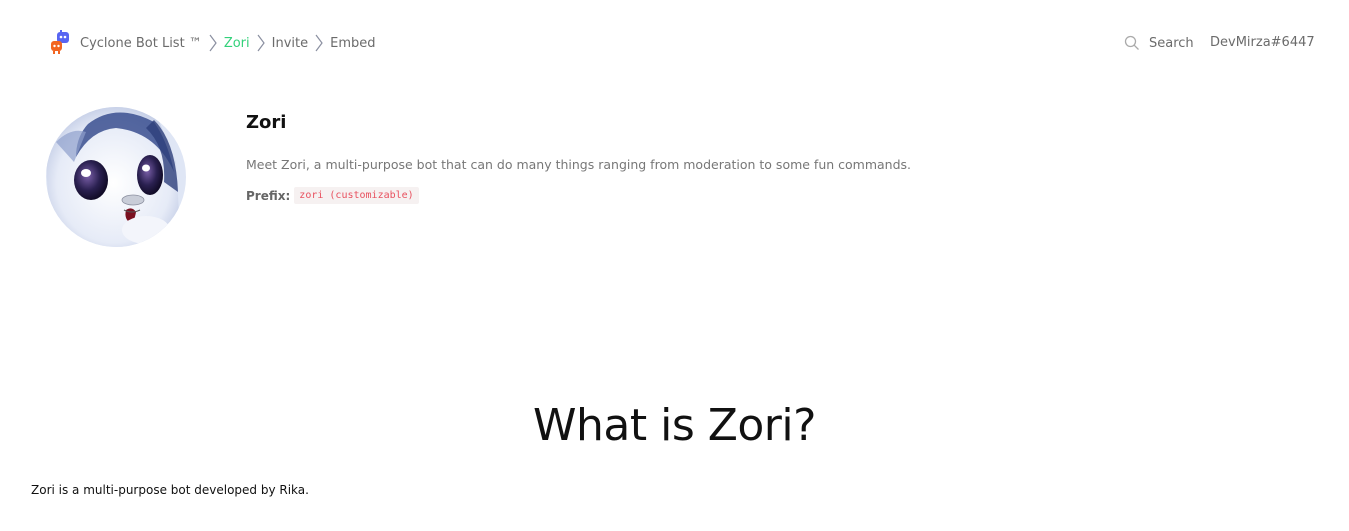  I want to click on breadcrumb-home: Cyclone Bot List ™, so click(141, 43).